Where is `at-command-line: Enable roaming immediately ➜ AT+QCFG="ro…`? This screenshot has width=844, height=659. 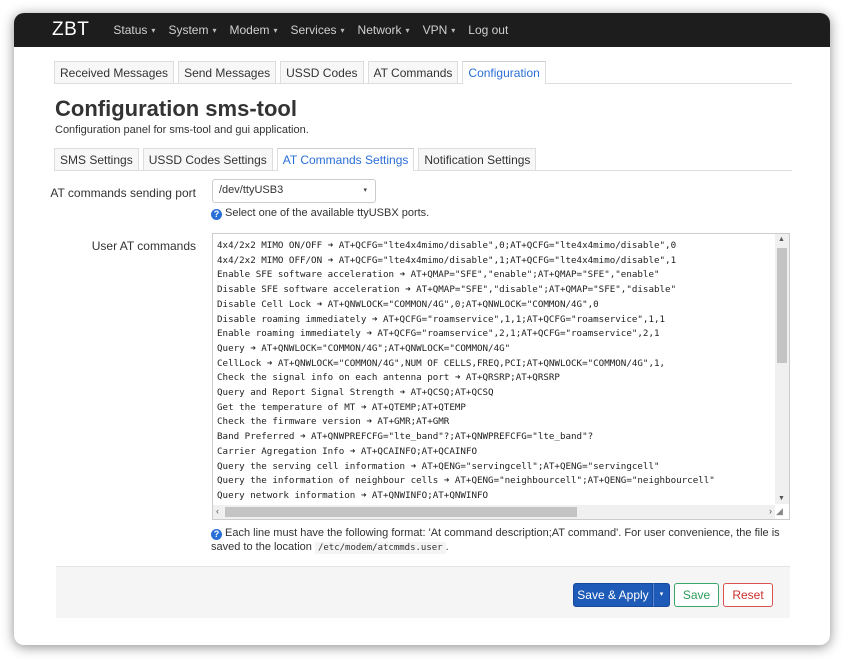 at-command-line: Enable roaming immediately ➜ AT+QCFG="ro… is located at coordinates (438, 334).